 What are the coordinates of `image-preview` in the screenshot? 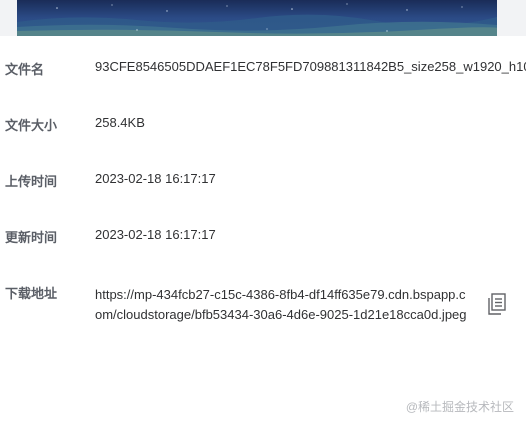 It's located at (257, 18).